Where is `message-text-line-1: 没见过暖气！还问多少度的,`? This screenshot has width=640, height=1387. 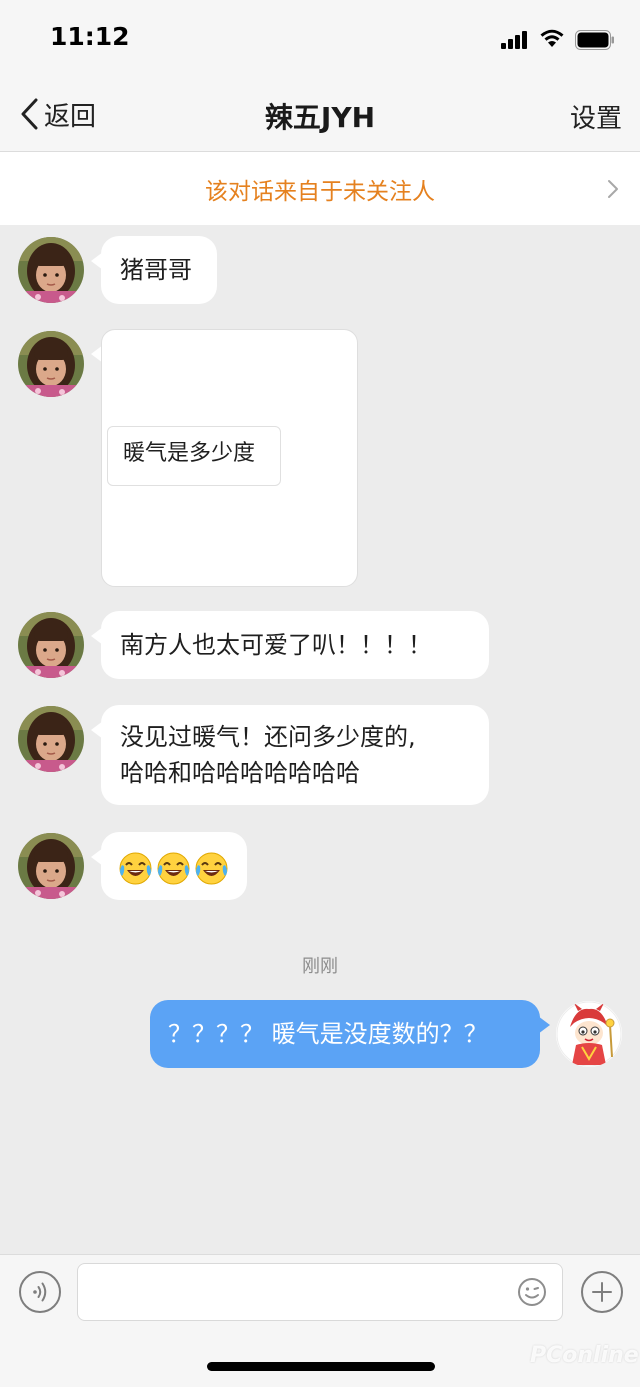 message-text-line-1: 没见过暖气！还问多少度的, is located at coordinates (268, 737).